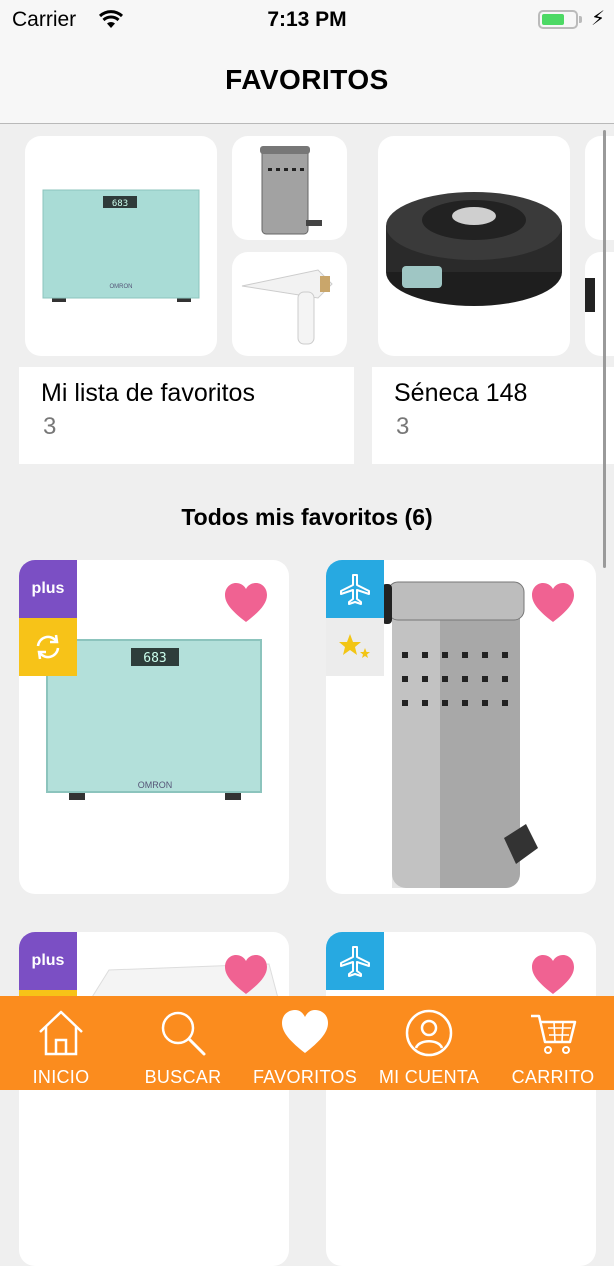 This screenshot has width=614, height=1266. I want to click on tab-favoritos: FAVORITOS, so click(305, 1043).